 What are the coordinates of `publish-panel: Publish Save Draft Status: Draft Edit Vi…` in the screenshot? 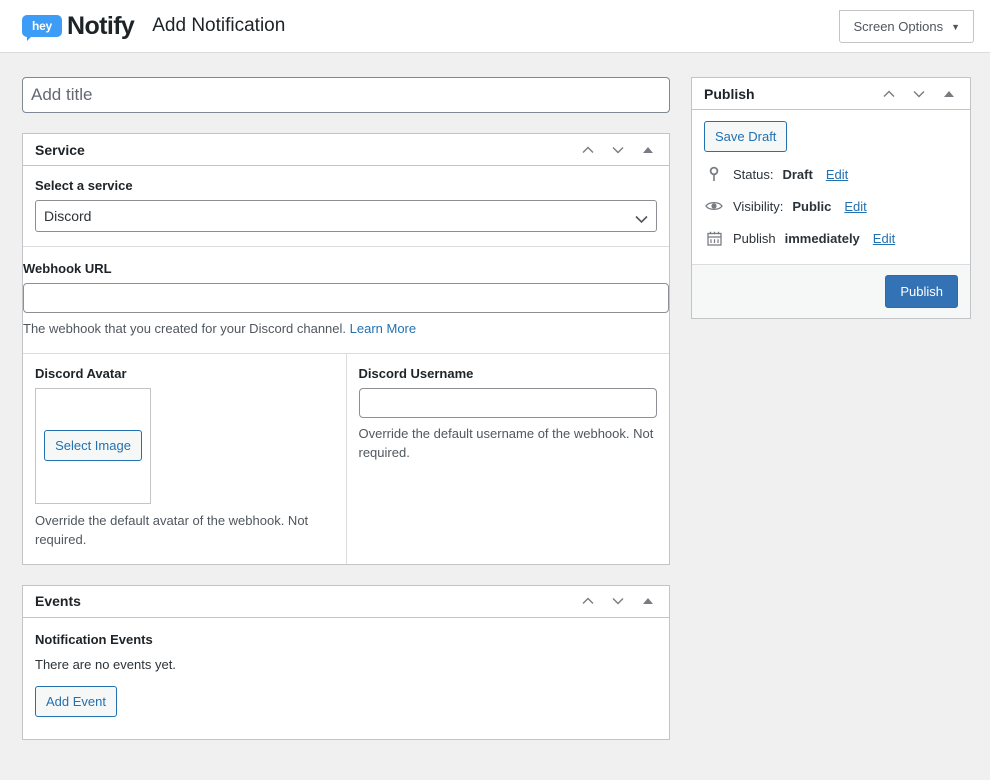 It's located at (831, 198).